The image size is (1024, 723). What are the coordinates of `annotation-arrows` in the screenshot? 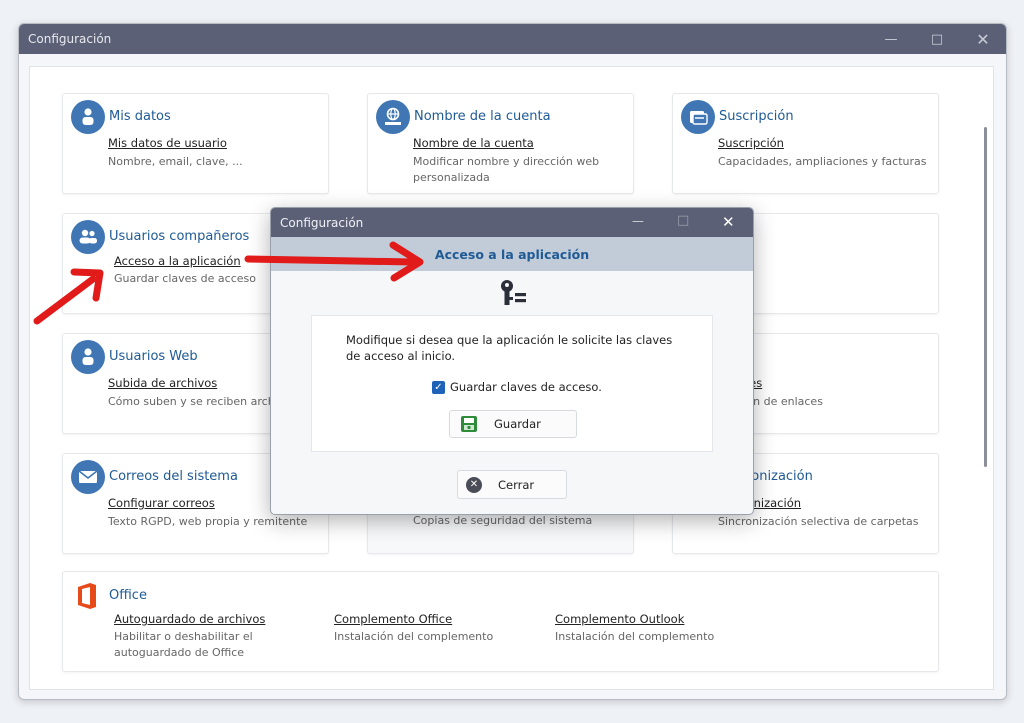 It's located at (228, 283).